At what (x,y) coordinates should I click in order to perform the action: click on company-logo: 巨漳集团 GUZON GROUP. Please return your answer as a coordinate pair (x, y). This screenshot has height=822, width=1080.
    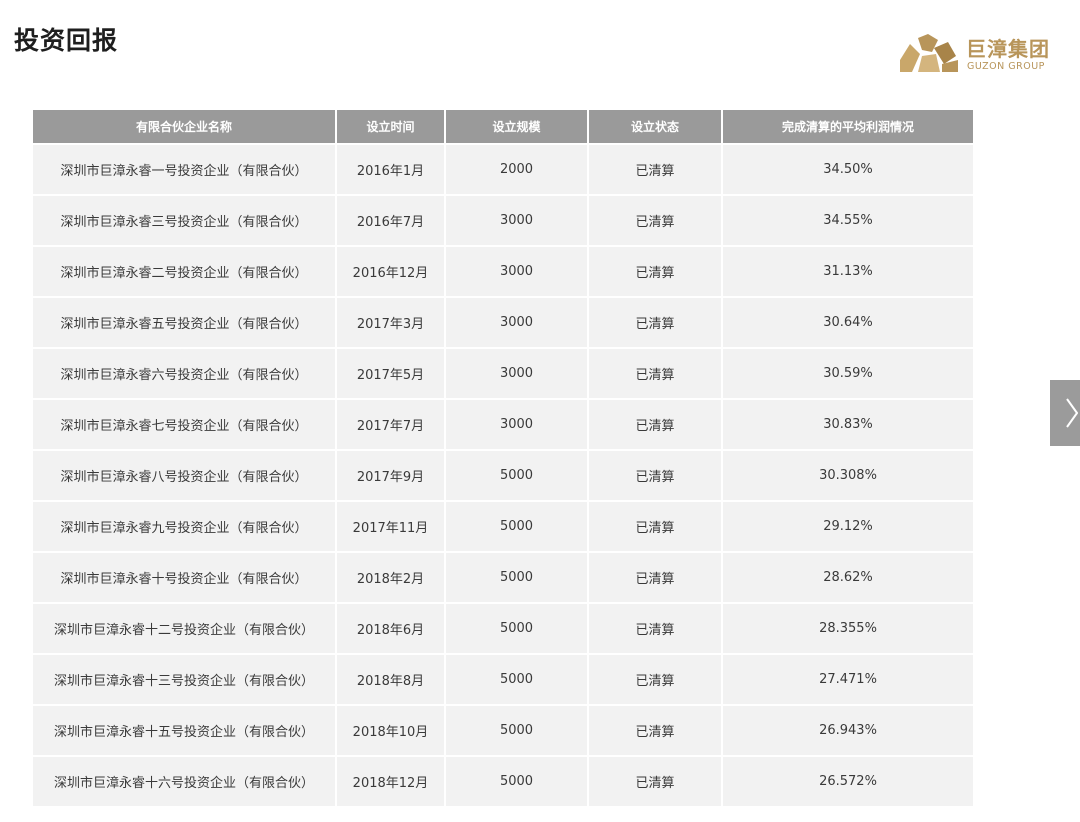
    Looking at the image, I should click on (978, 55).